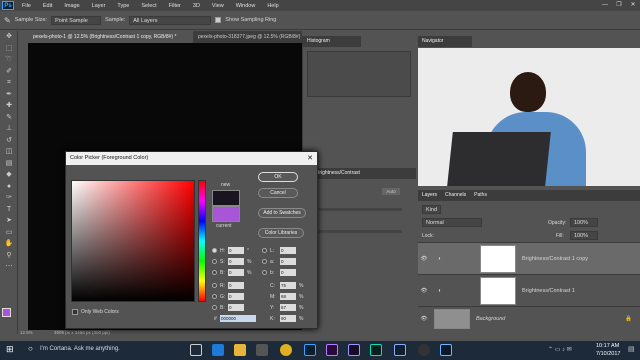  I want to click on layer-row: 👁 Background 🔒, so click(529, 318).